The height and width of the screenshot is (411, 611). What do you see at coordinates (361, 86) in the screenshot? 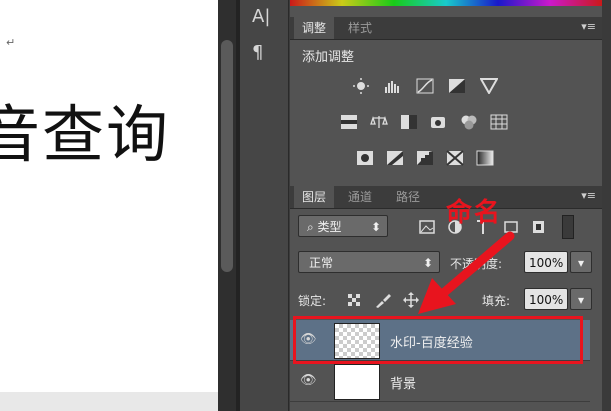
I see `brightness-icon` at bounding box center [361, 86].